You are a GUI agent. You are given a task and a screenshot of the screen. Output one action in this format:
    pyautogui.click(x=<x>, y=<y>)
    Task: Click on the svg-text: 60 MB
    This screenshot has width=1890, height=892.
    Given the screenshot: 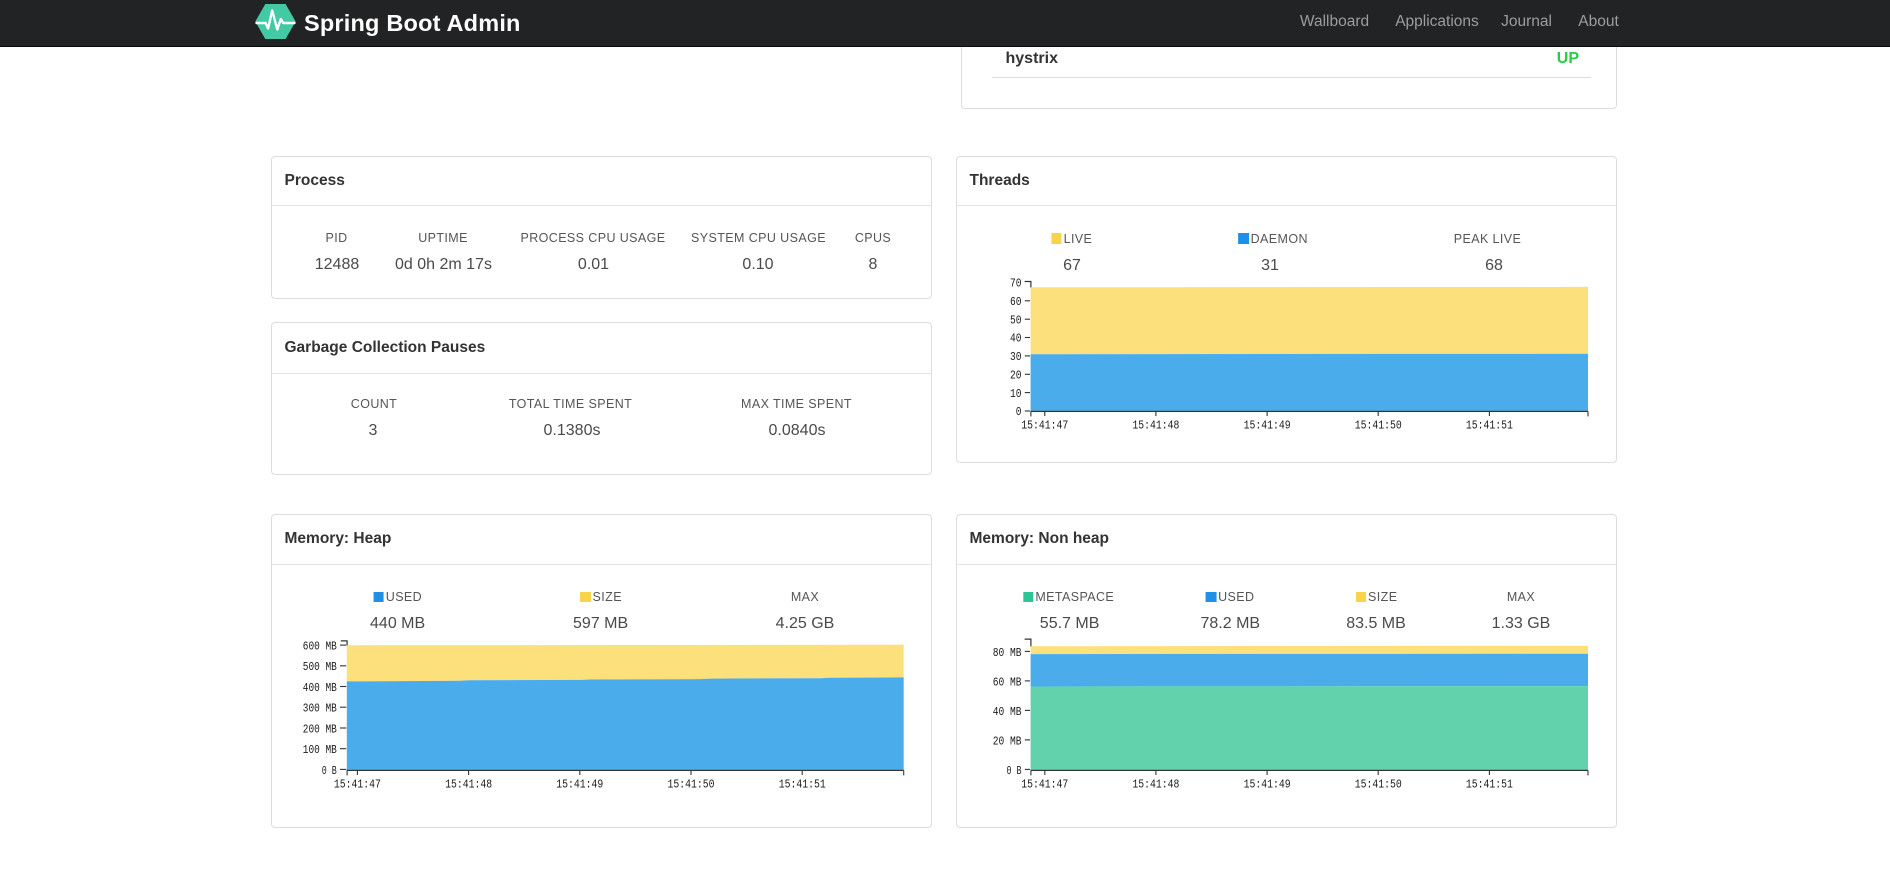 What is the action you would take?
    pyautogui.click(x=1007, y=682)
    